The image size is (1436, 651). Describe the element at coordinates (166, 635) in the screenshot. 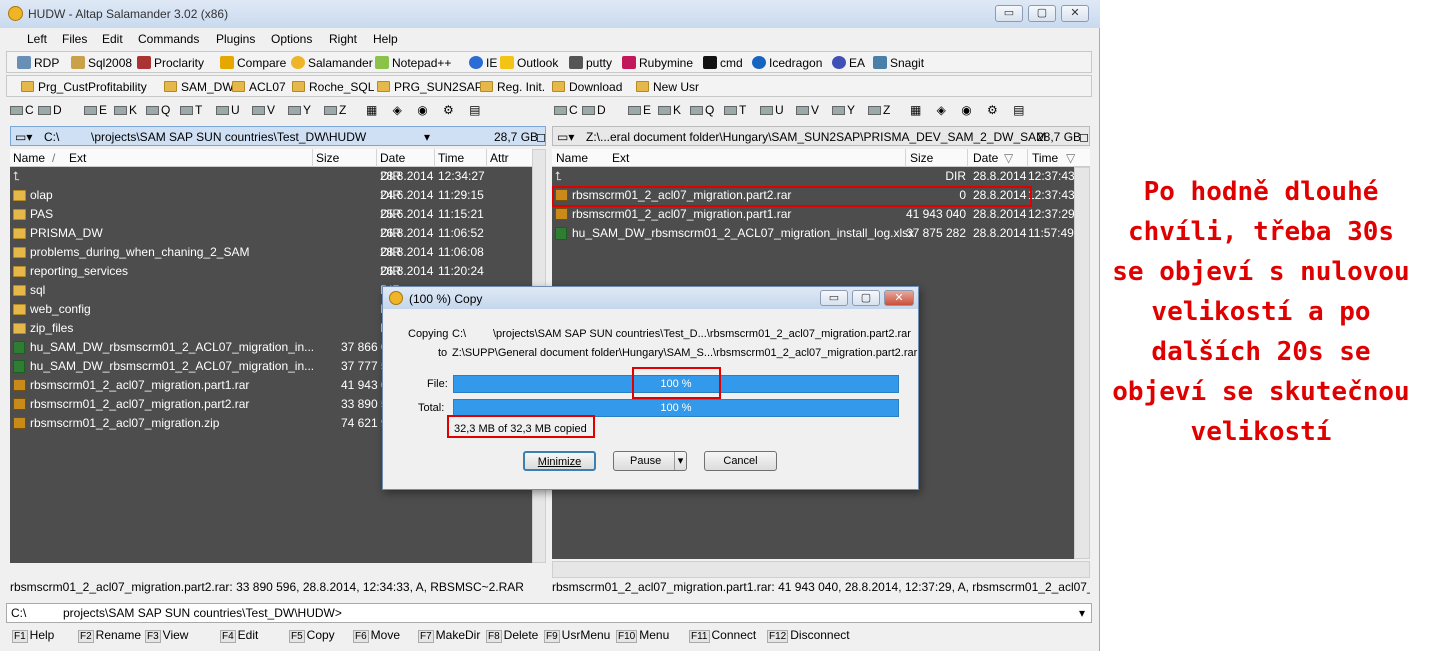

I see `fkey-f3: F3 View` at that location.